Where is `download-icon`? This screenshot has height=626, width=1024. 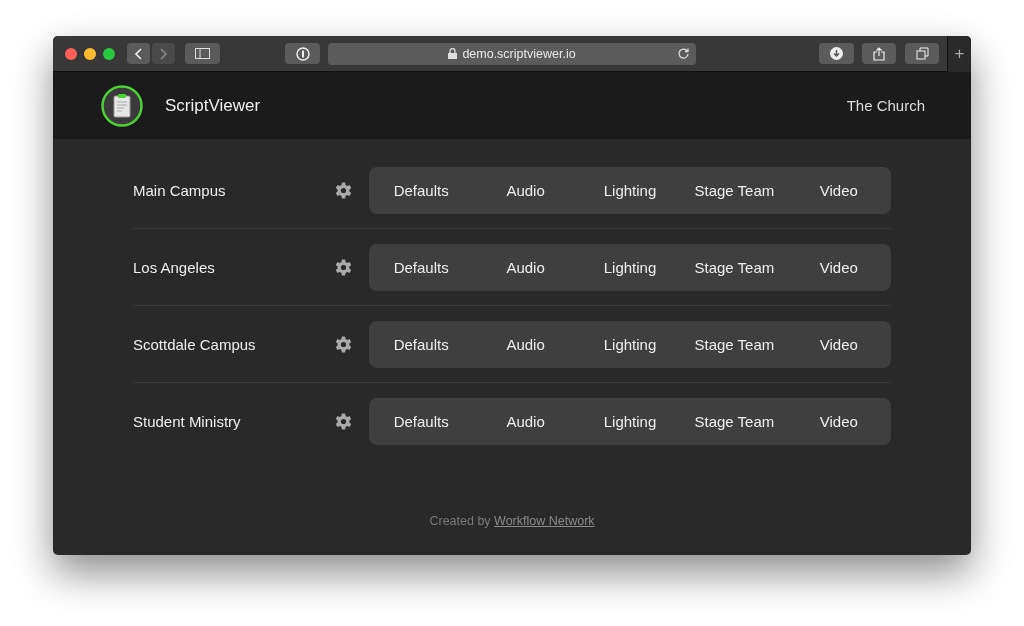
download-icon is located at coordinates (836, 53).